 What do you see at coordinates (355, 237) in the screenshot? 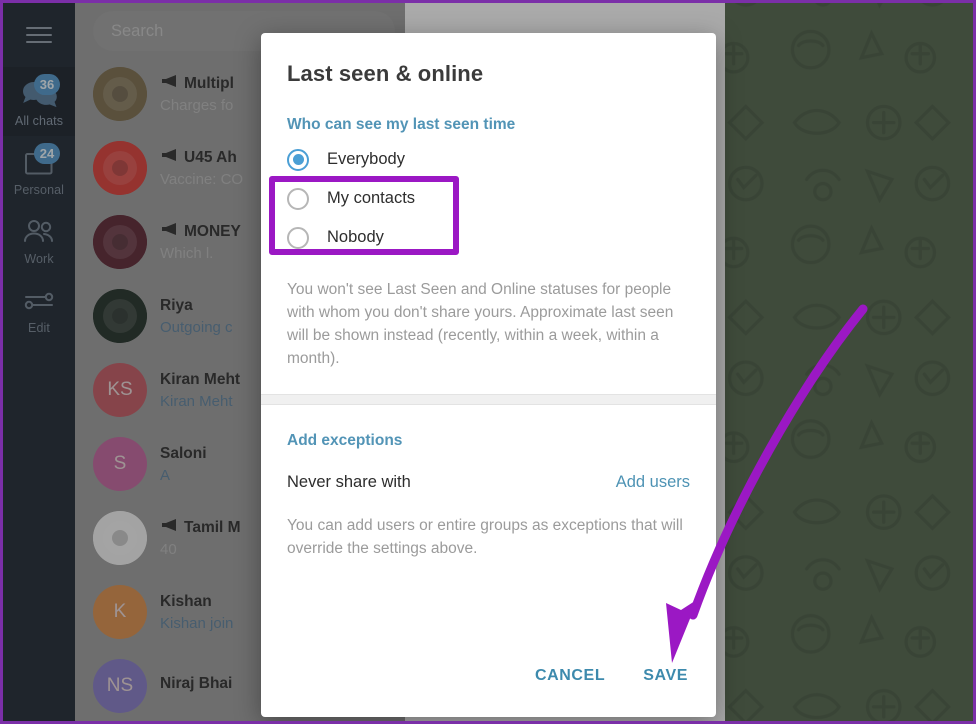
I see `radio-label-nobody: Nobody` at bounding box center [355, 237].